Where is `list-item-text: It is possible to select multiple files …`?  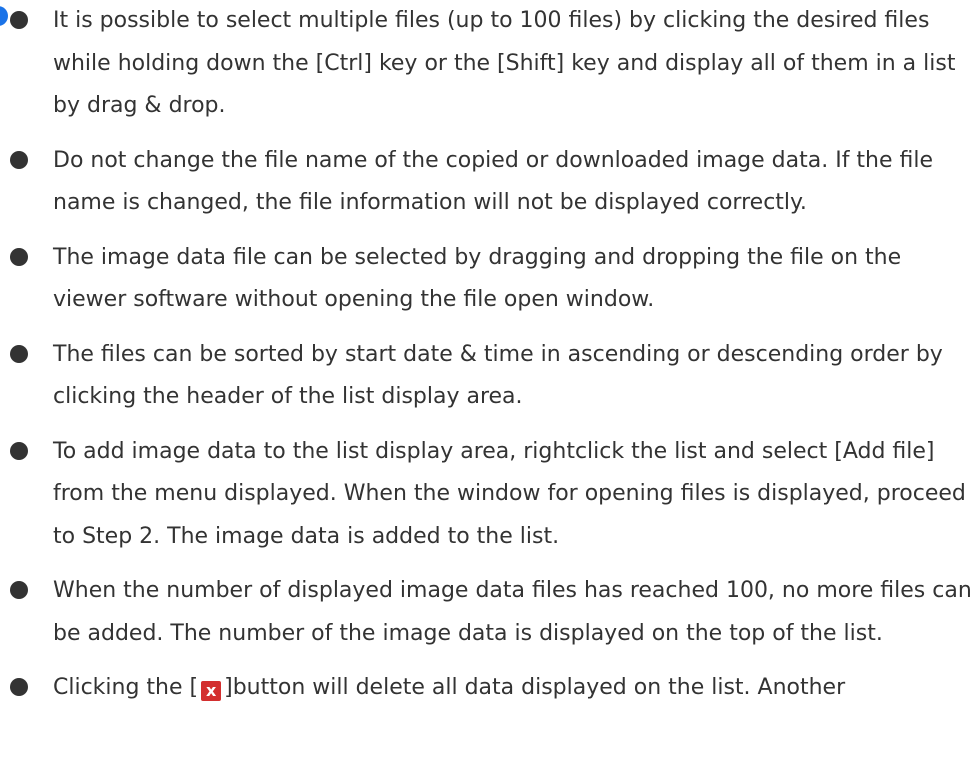 list-item-text: It is possible to select multiple files … is located at coordinates (504, 63).